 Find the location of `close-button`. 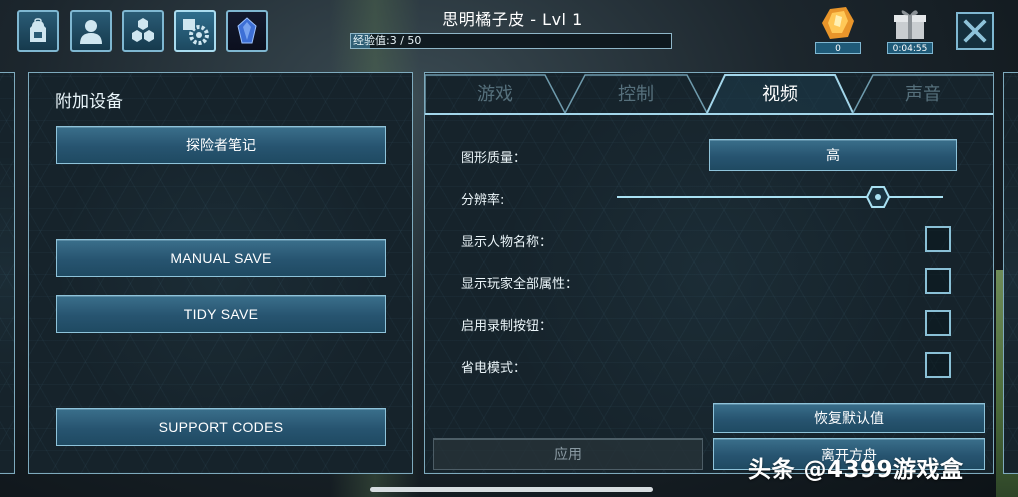

close-button is located at coordinates (975, 31).